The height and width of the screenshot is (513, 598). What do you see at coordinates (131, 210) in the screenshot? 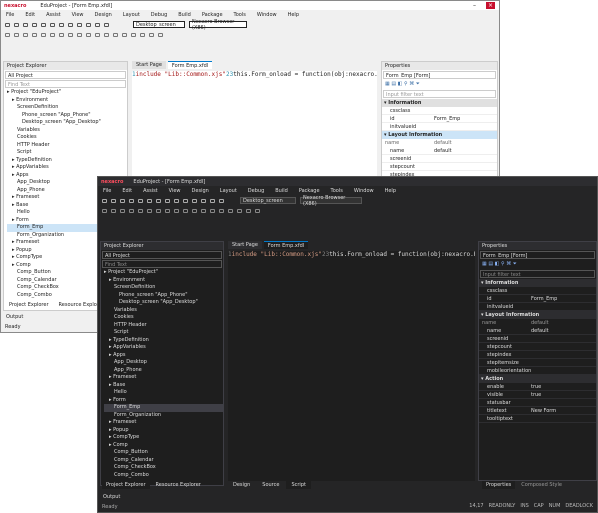
I see `align-top-icon` at bounding box center [131, 210].